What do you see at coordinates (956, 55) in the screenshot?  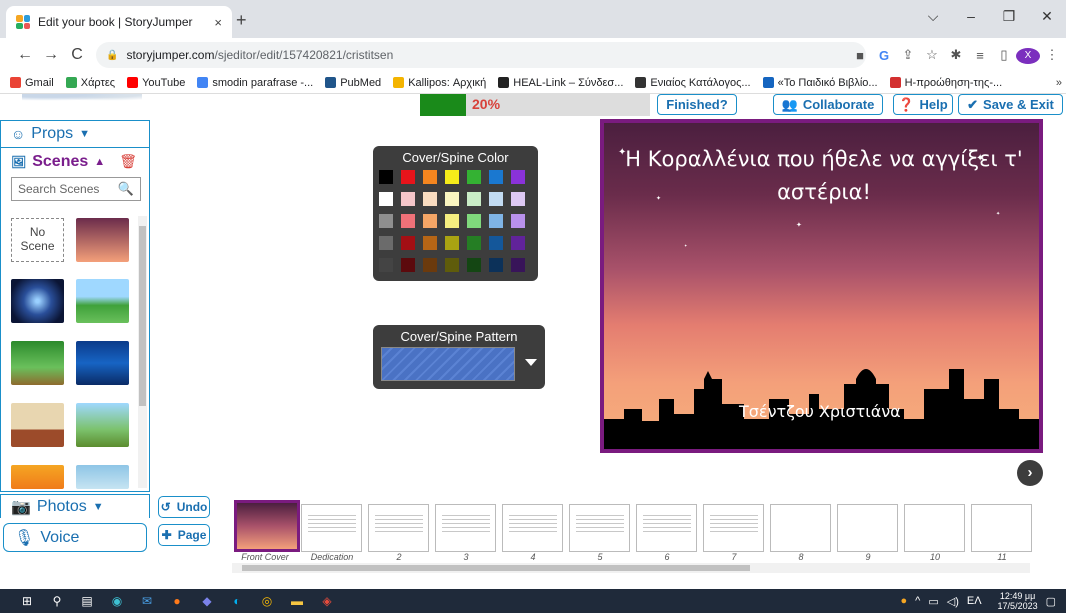 I see `extensions-icon: ✱` at bounding box center [956, 55].